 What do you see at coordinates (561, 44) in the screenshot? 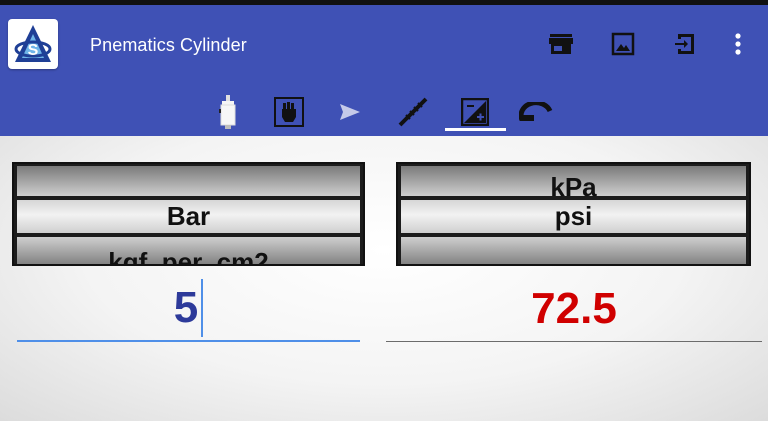
I see `store-icon` at bounding box center [561, 44].